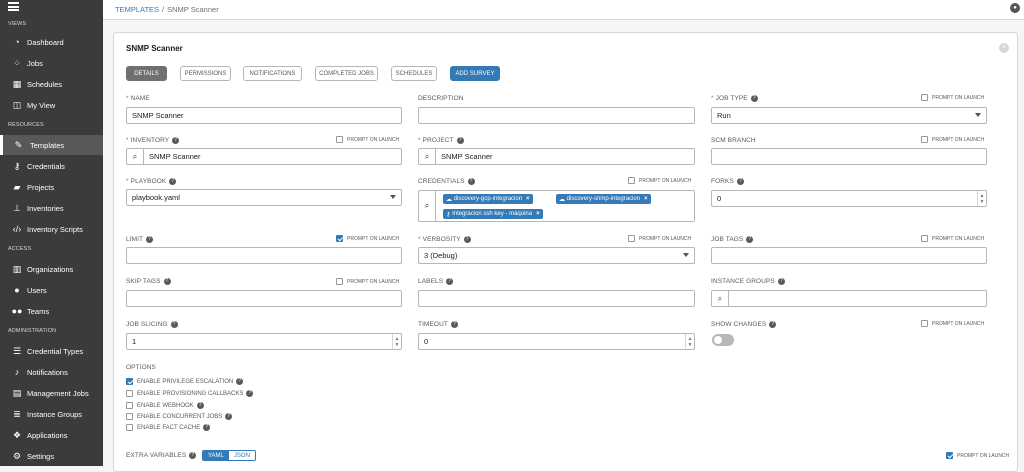 Image resolution: width=1024 pixels, height=472 pixels. I want to click on skip-tags-field, so click(264, 298).